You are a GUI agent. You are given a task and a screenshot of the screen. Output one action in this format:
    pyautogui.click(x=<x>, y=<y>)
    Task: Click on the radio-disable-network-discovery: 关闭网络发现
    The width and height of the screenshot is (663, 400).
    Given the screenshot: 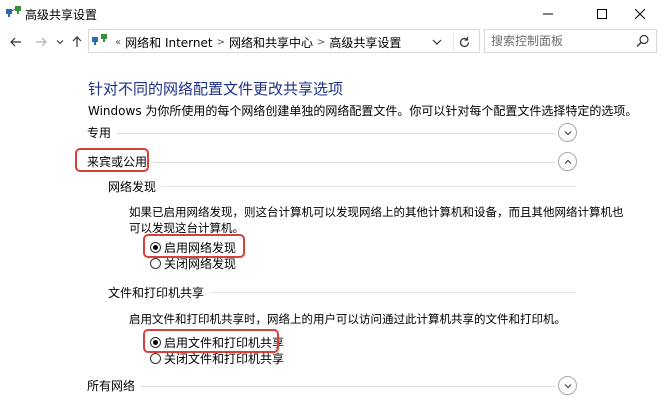 What is the action you would take?
    pyautogui.click(x=193, y=263)
    